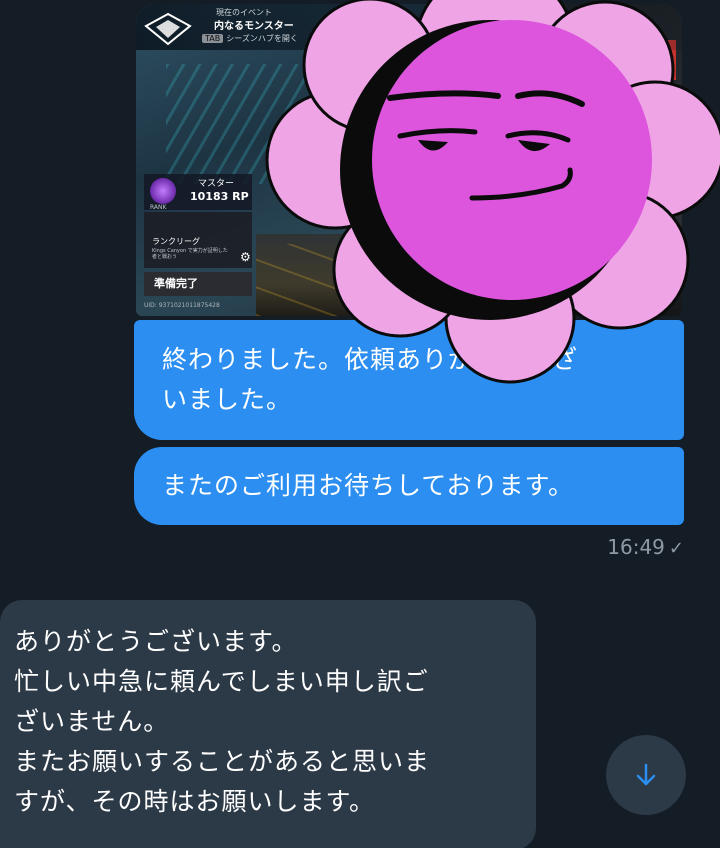 The width and height of the screenshot is (720, 848). I want to click on game-logo-icon, so click(168, 29).